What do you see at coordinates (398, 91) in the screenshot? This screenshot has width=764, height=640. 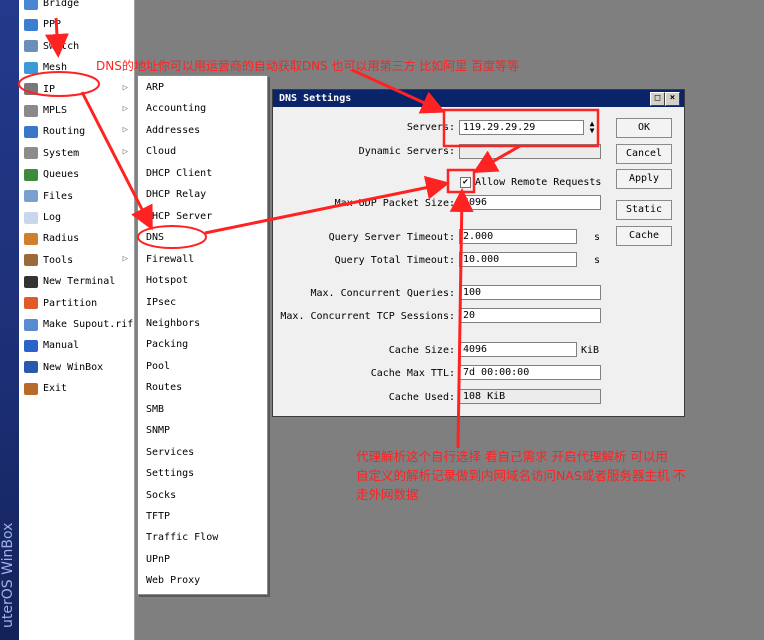 I see `arrow-to-servers` at bounding box center [398, 91].